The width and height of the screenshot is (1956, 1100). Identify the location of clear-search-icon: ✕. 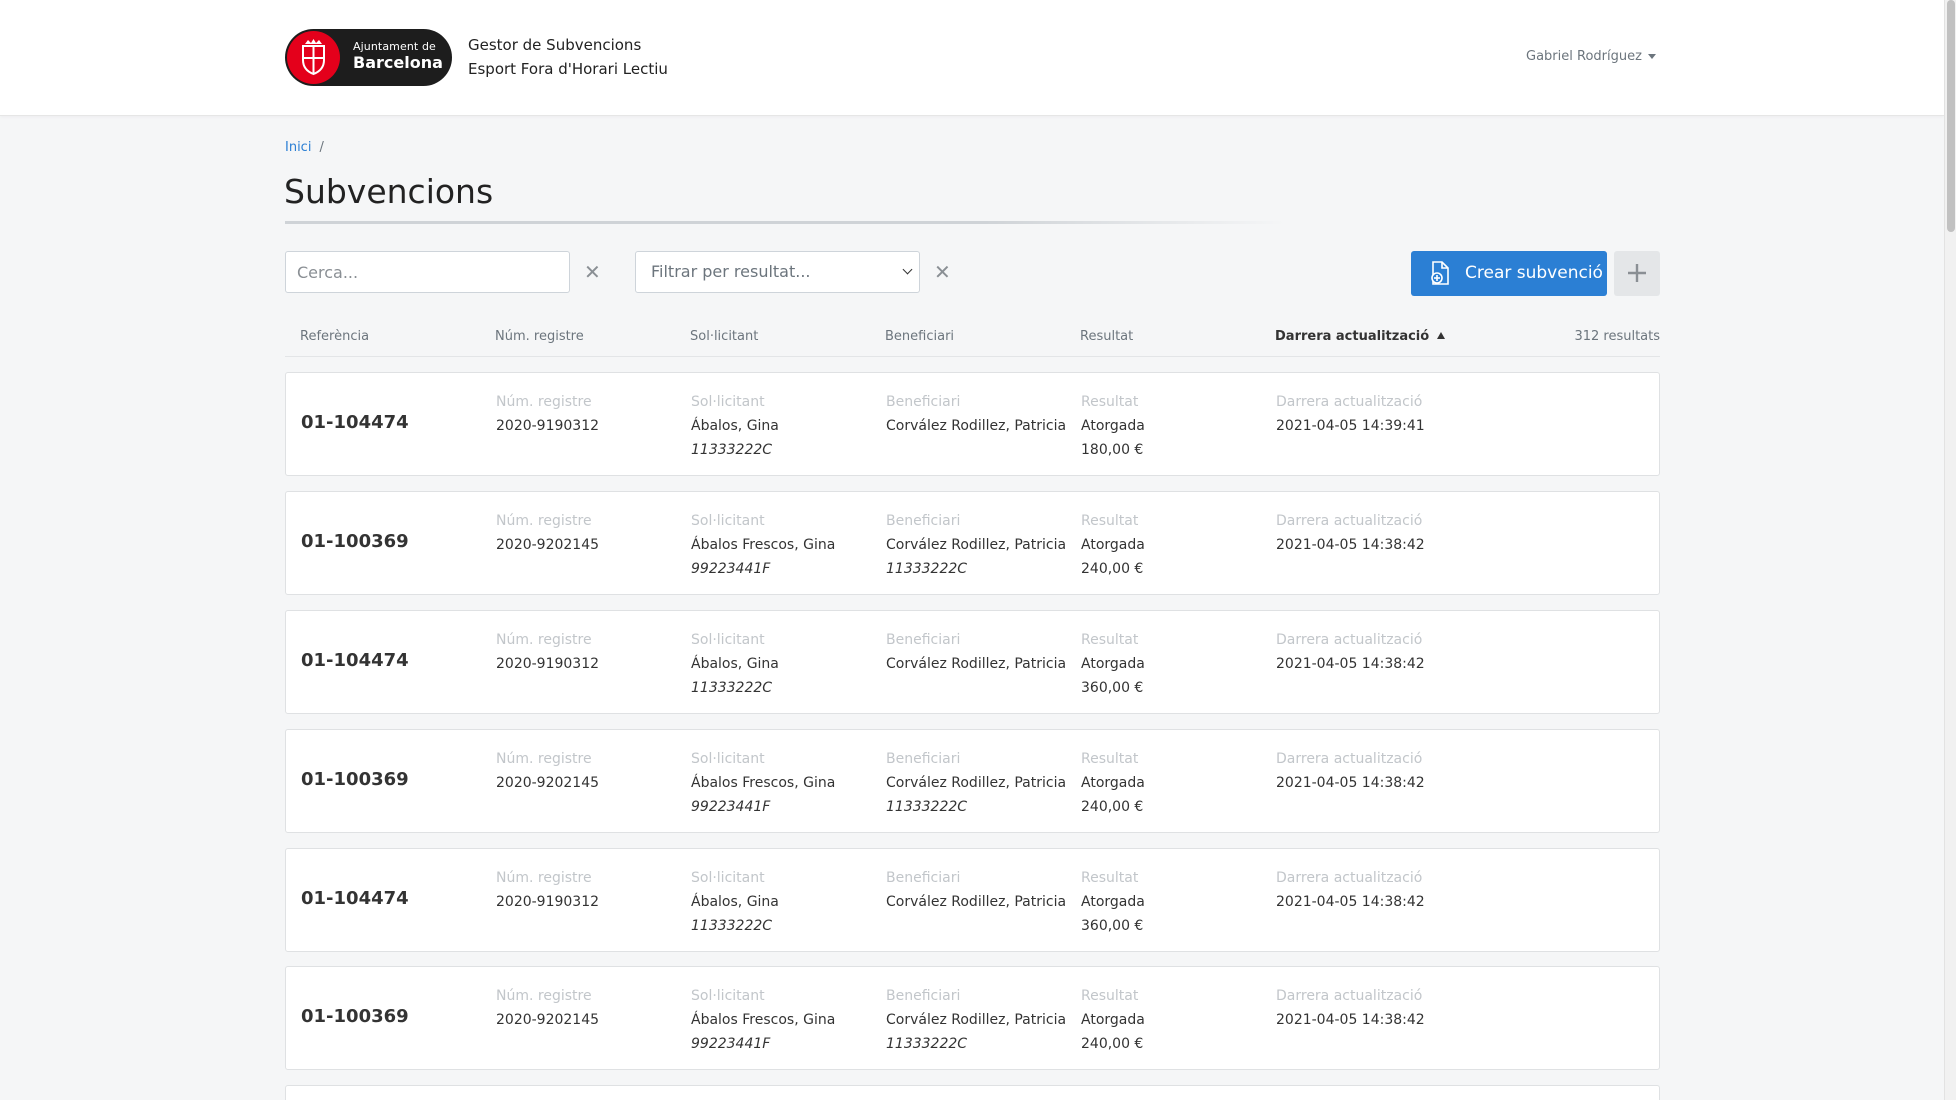
(592, 272).